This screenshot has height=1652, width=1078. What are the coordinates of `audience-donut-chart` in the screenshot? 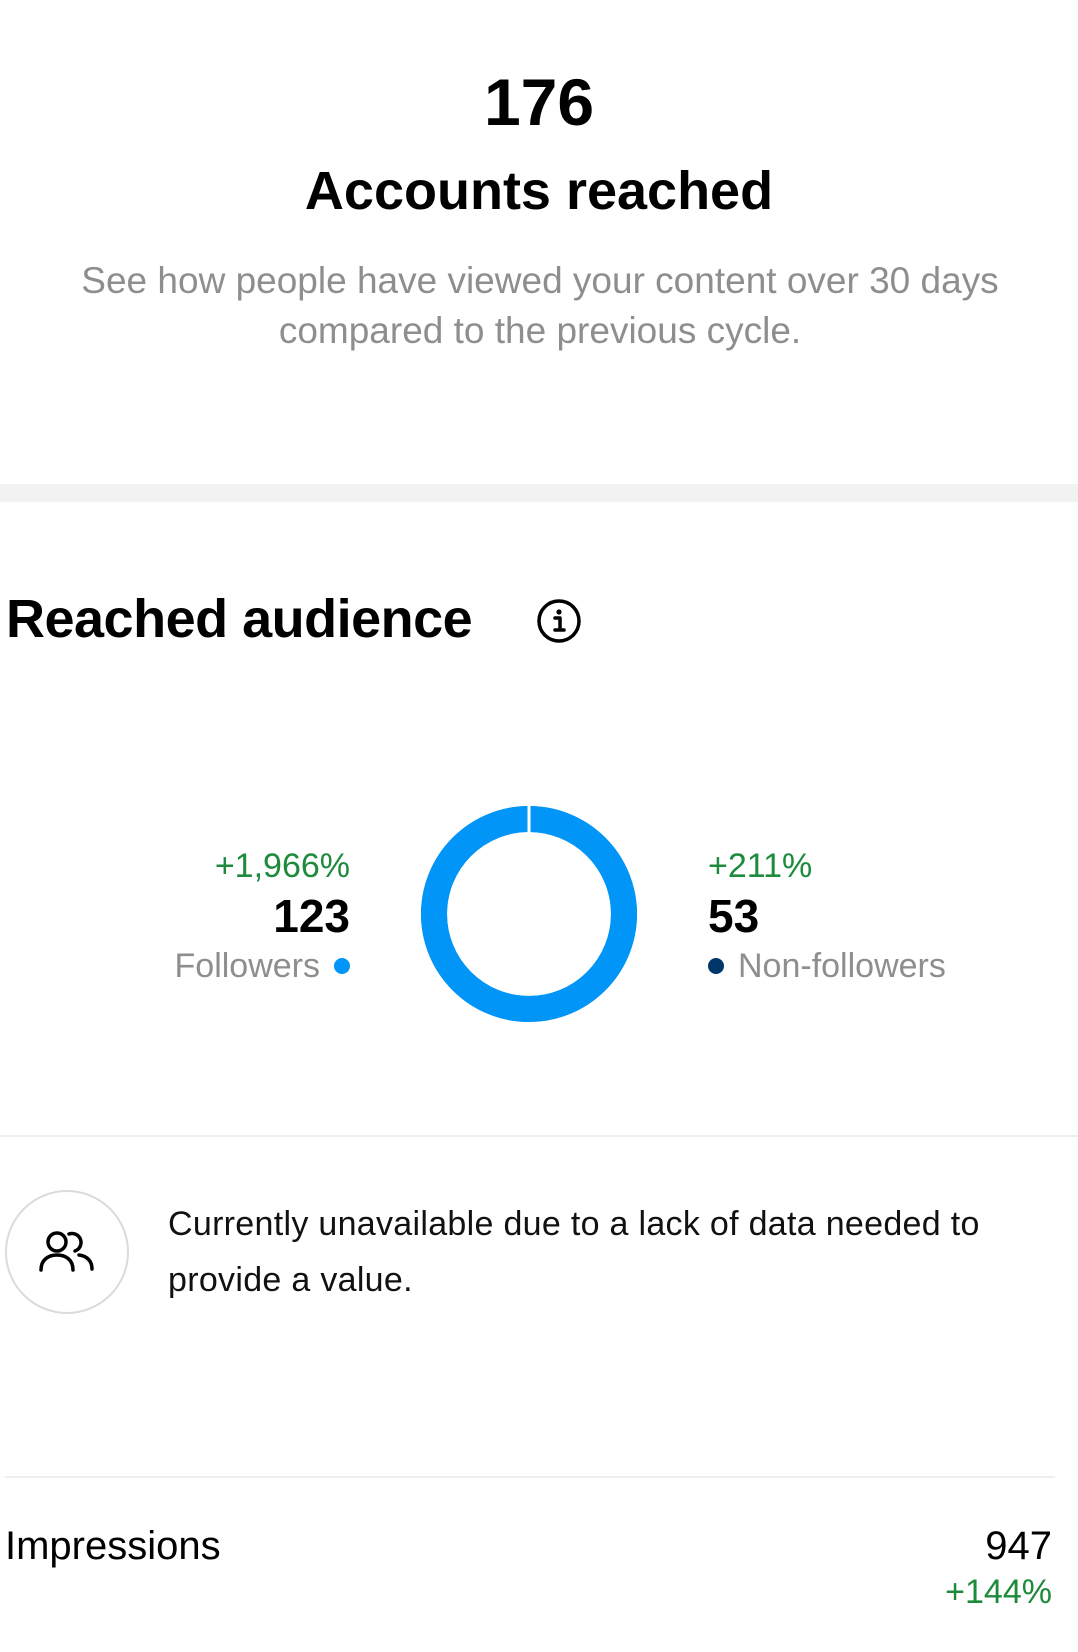 It's located at (529, 914).